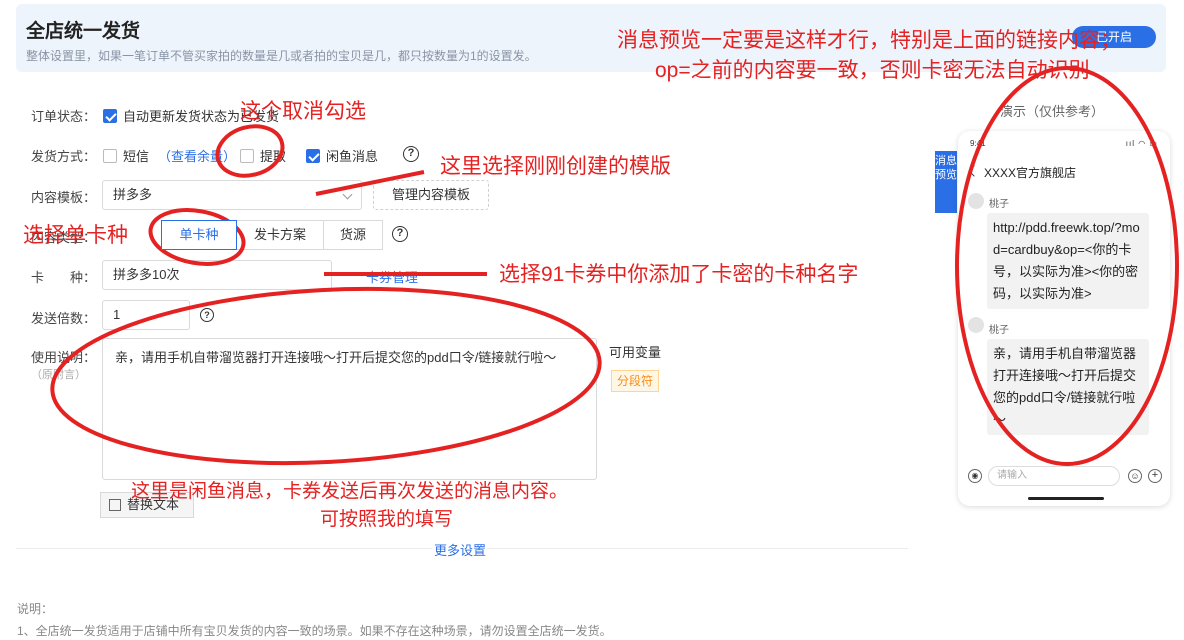 Image resolution: width=1184 pixels, height=640 pixels. I want to click on card-type-label: 卡 种：, so click(64, 277).